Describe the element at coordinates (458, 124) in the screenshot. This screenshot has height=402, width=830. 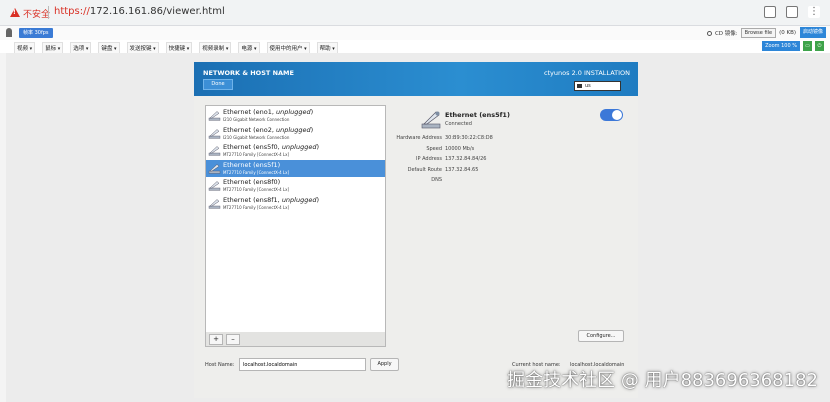
I see `connection-status: Connected` at that location.